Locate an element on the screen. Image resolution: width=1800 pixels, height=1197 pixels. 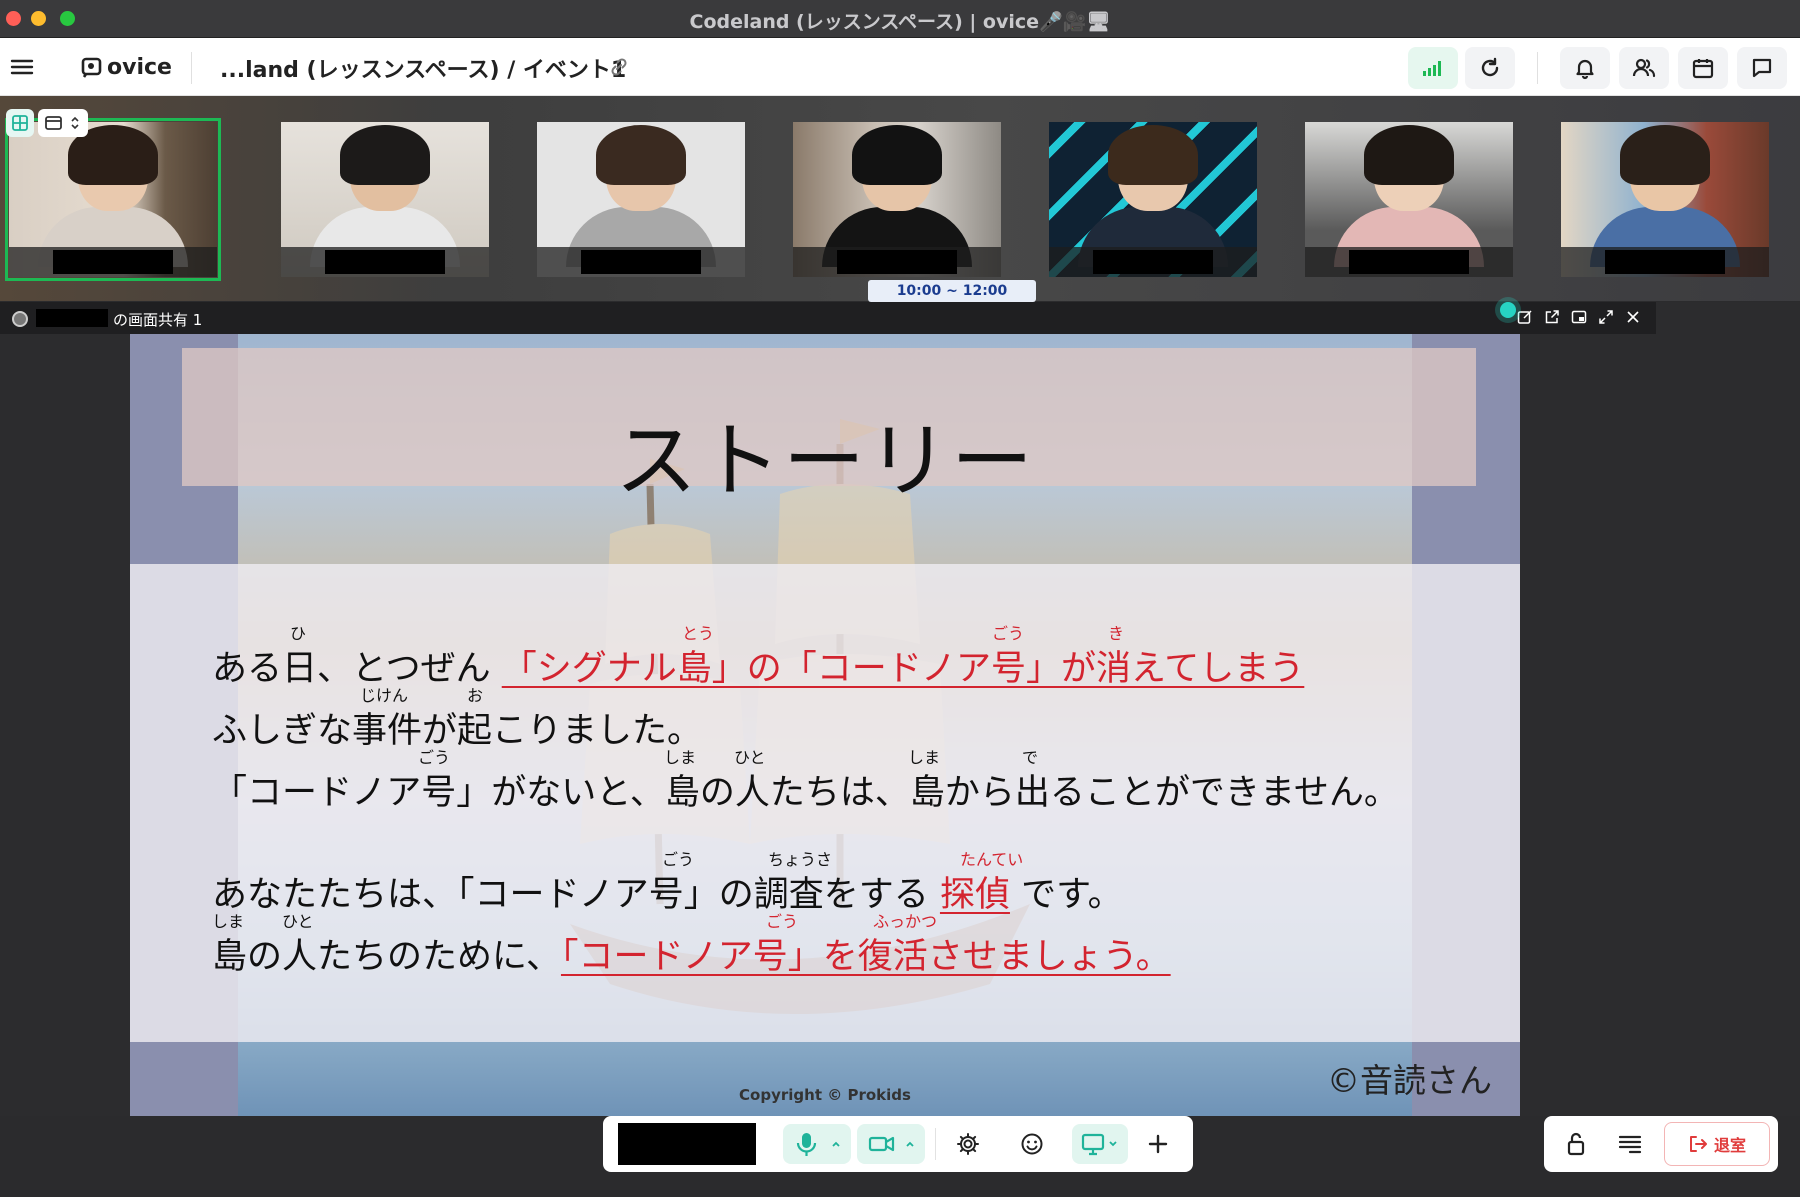
calendar-icon is located at coordinates (1703, 69).